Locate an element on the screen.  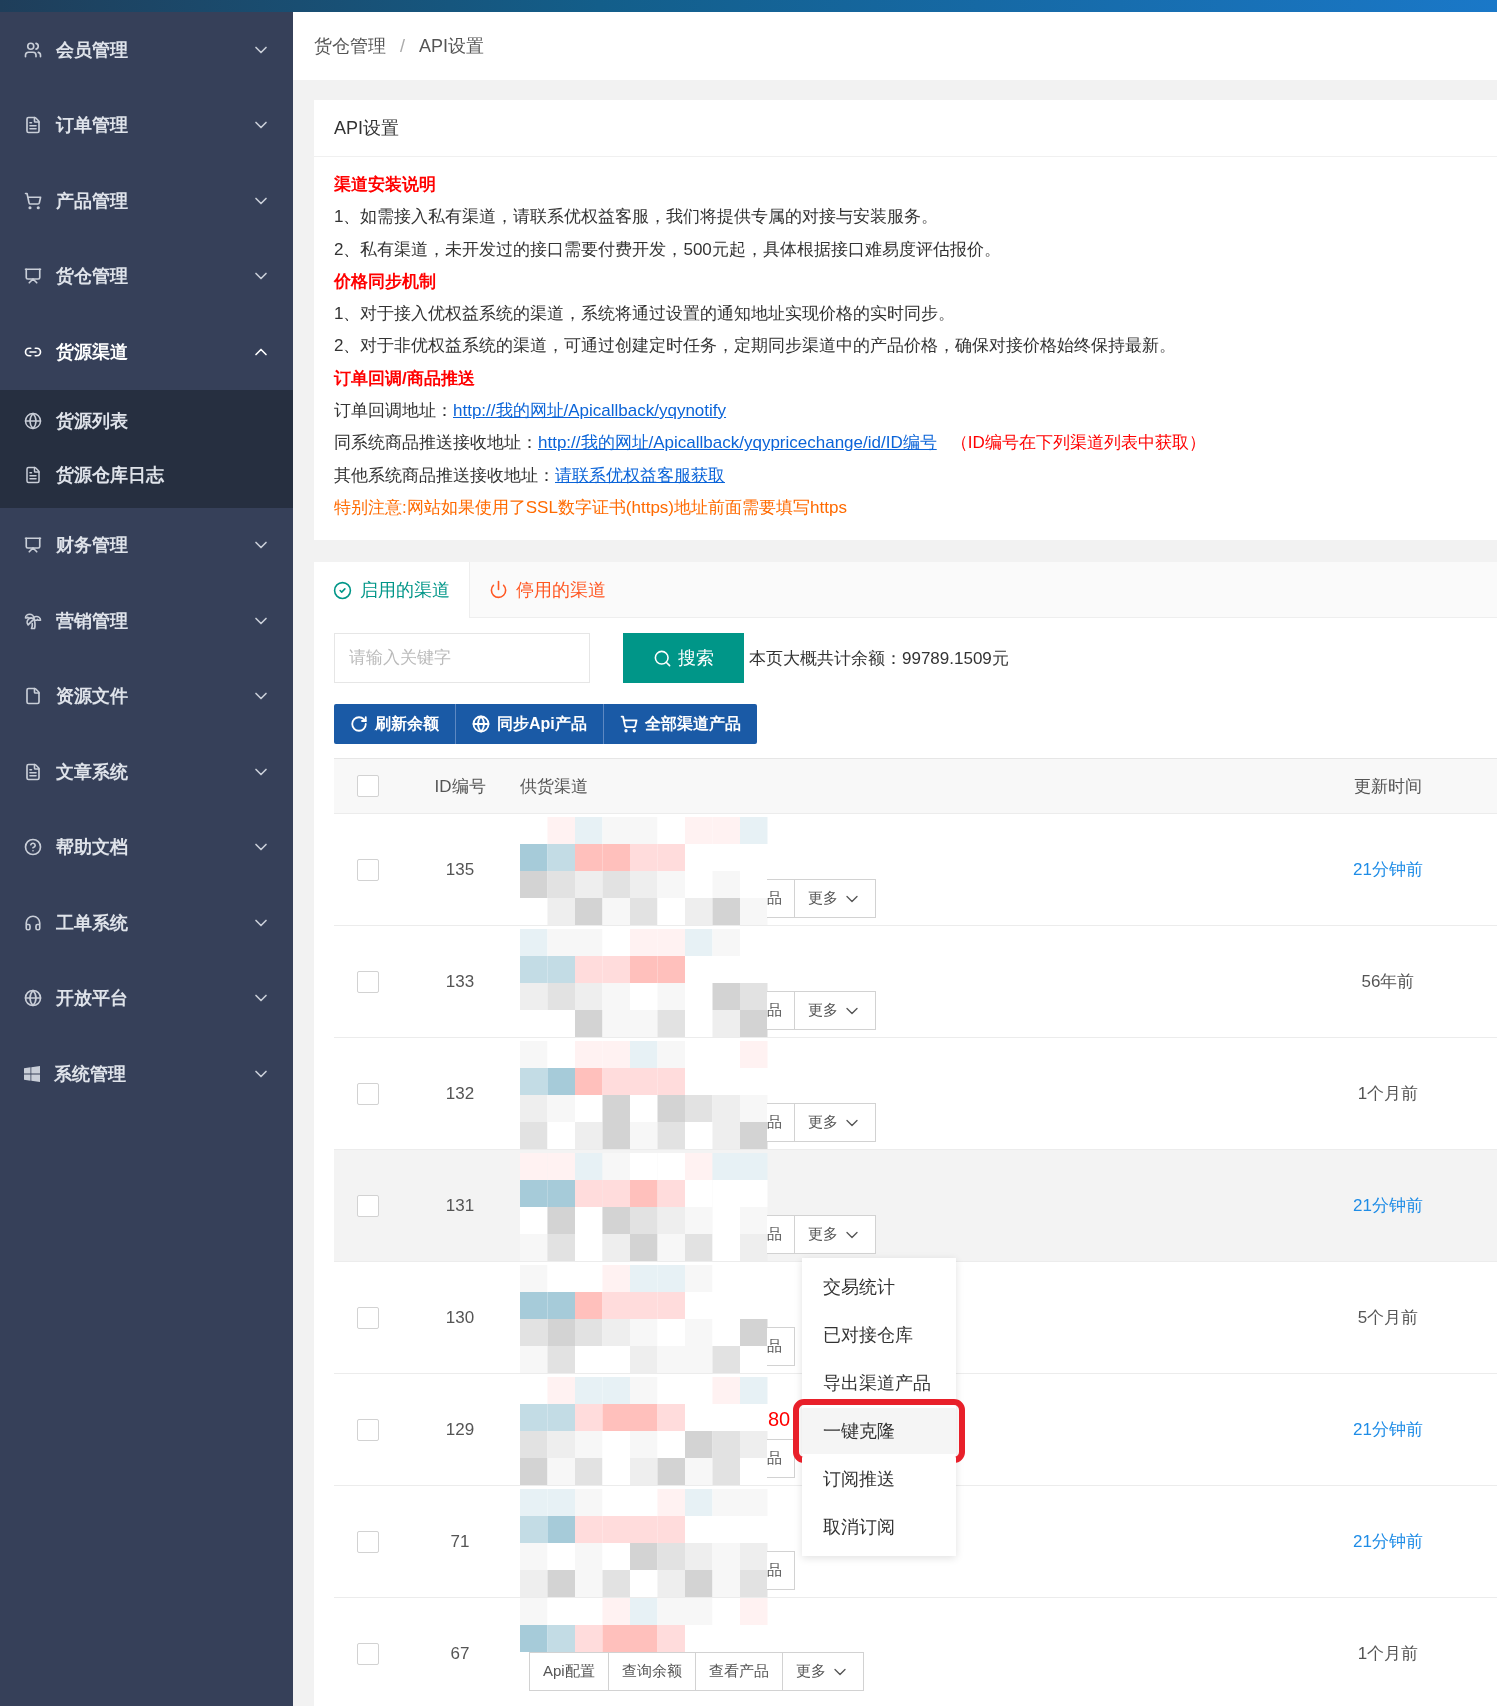
amount-text: 80 is located at coordinates (780, 1419).